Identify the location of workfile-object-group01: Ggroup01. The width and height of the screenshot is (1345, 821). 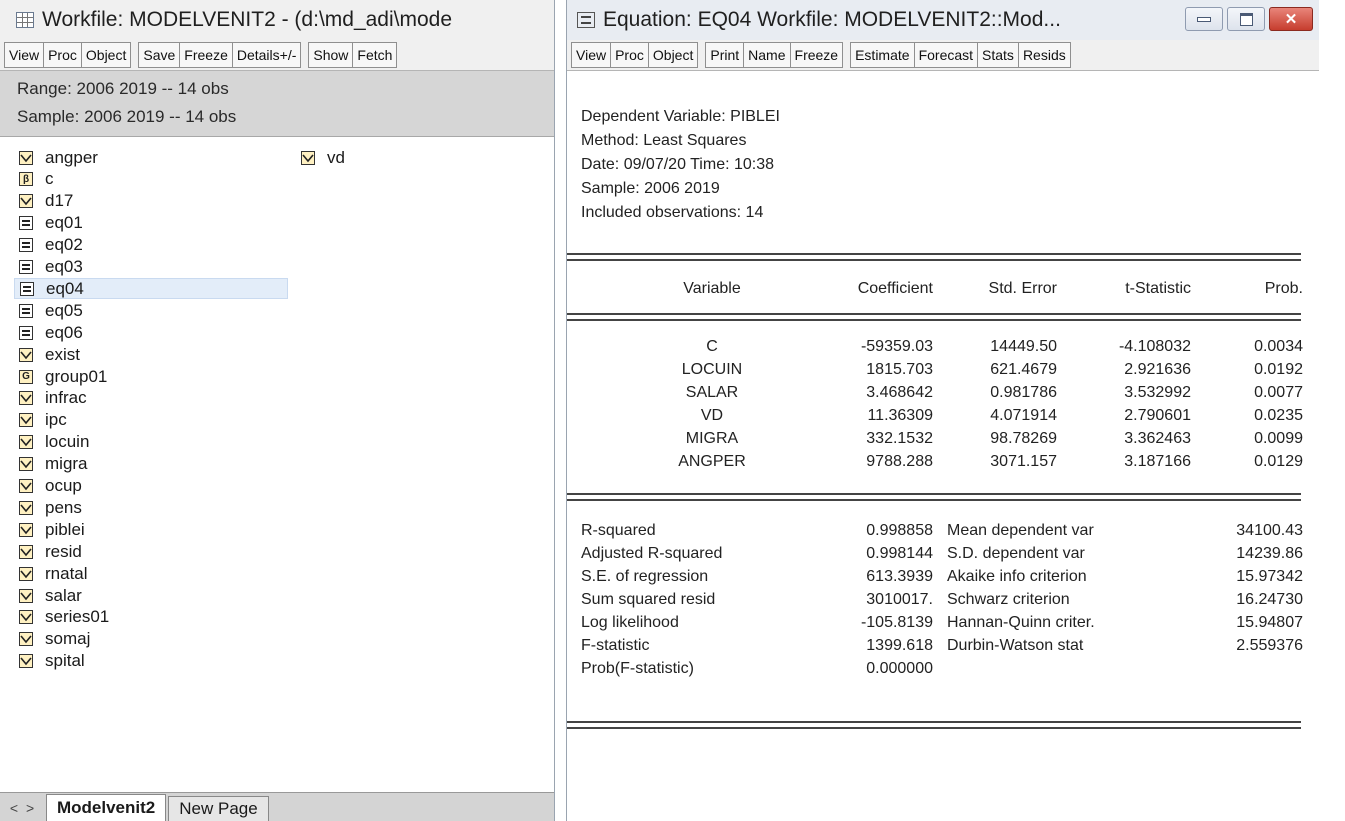
(63, 376).